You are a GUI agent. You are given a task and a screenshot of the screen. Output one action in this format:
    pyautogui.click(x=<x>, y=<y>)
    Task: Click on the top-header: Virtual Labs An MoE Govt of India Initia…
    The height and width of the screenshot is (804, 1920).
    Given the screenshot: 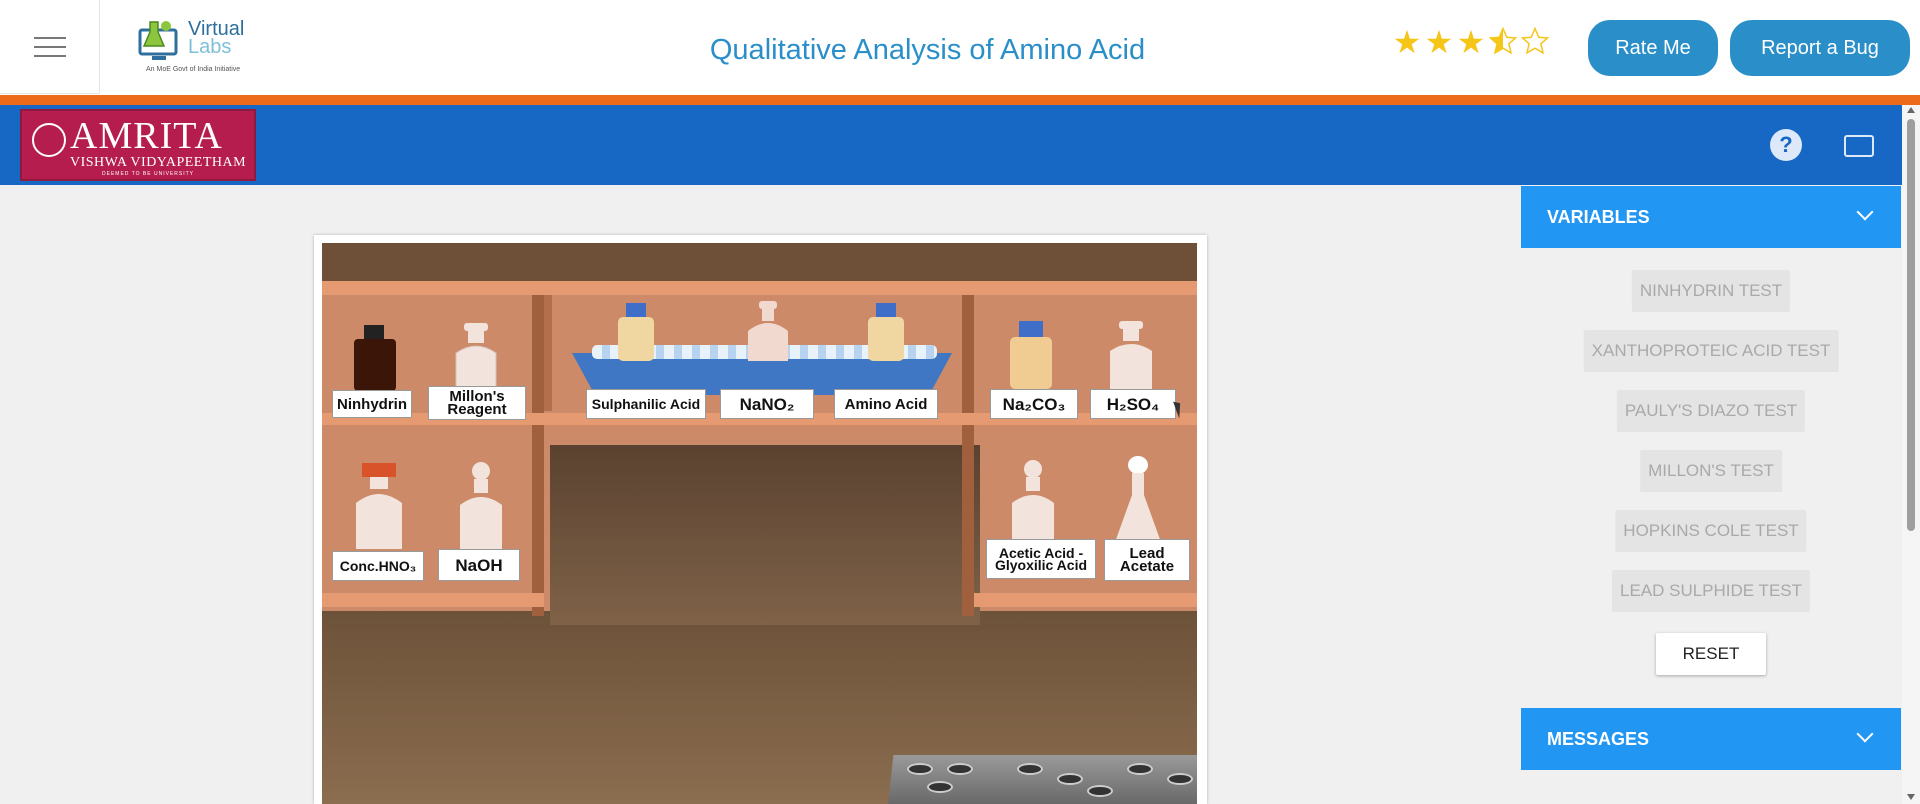 What is the action you would take?
    pyautogui.click(x=960, y=47)
    